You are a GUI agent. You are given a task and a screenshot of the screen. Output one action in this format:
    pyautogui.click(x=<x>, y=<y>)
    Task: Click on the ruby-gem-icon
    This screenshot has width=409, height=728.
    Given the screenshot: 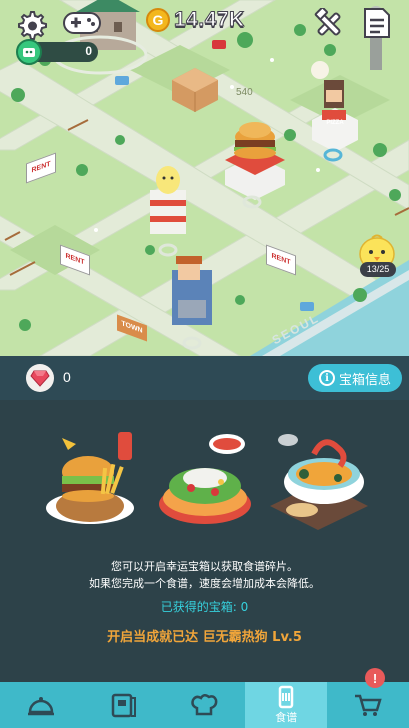 What is the action you would take?
    pyautogui.click(x=40, y=378)
    